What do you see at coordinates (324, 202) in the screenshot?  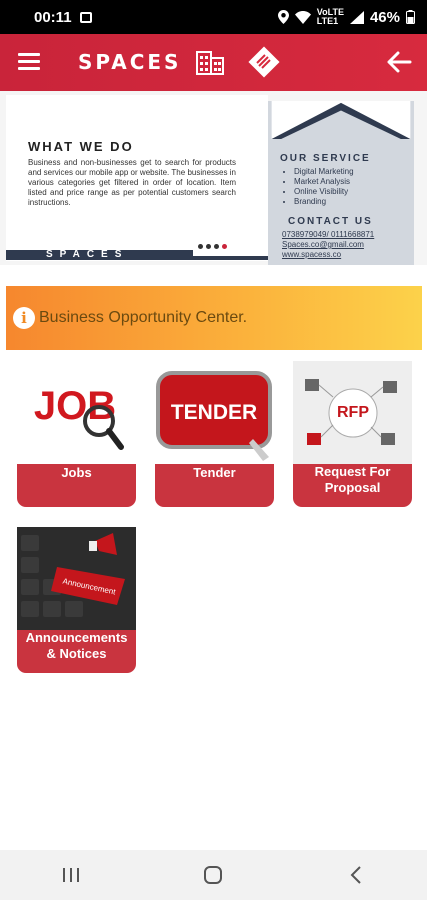 I see `service-item: Branding` at bounding box center [324, 202].